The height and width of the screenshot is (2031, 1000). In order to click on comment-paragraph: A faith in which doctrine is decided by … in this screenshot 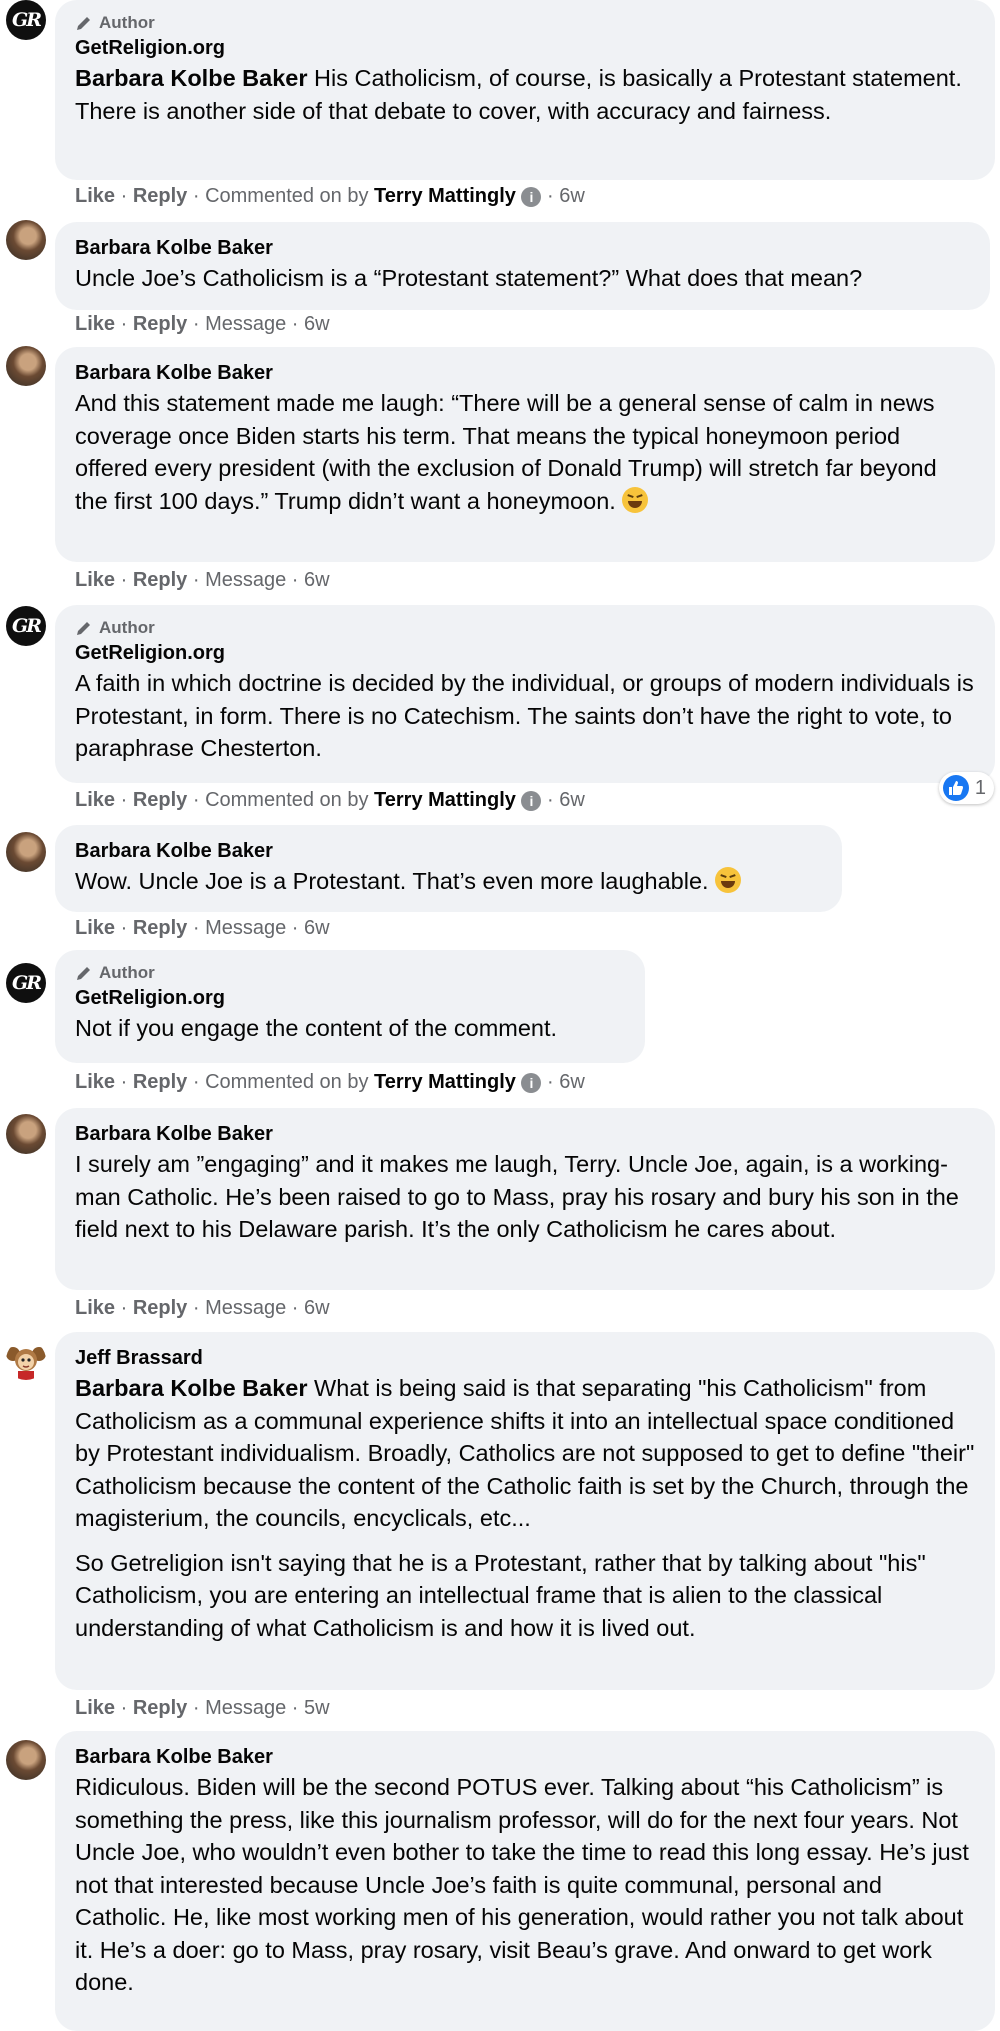, I will do `click(524, 715)`.